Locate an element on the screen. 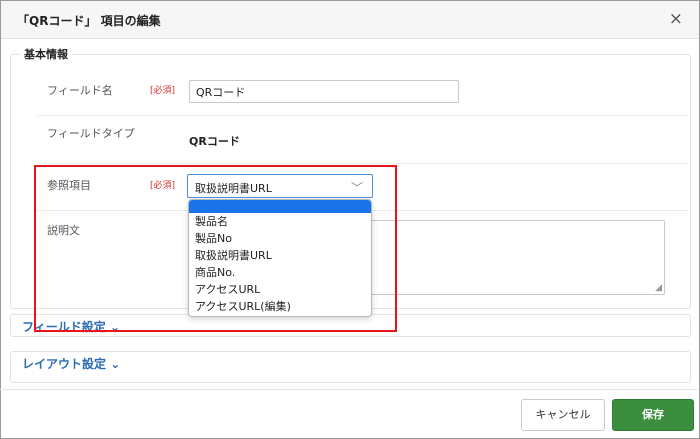 This screenshot has height=439, width=700. cancel-button: キャンセル is located at coordinates (563, 415).